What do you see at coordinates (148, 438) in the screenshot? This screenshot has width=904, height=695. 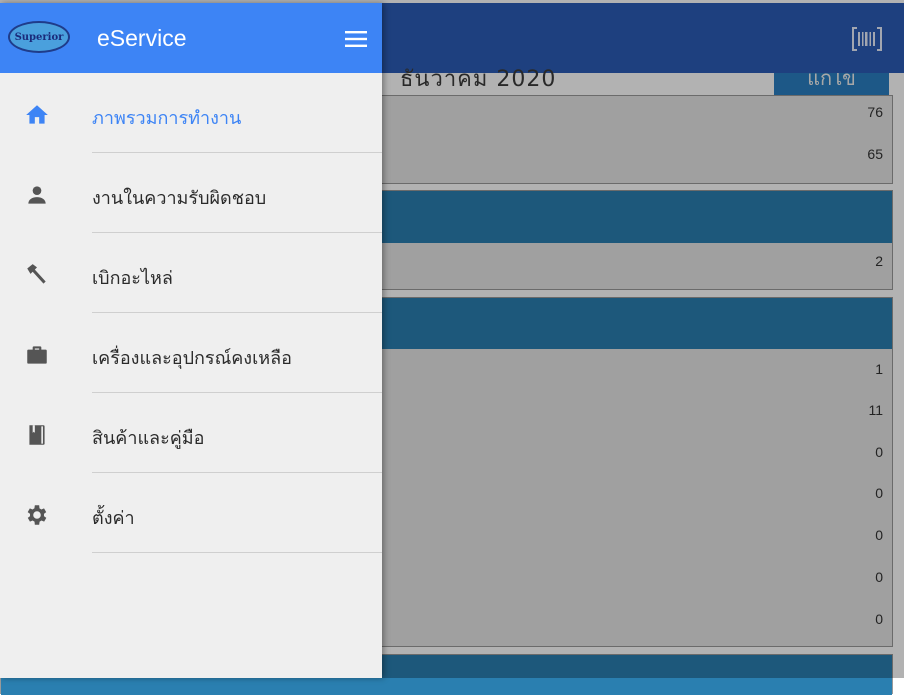 I see `menu-item-label: สินค้าและคู่มือ` at bounding box center [148, 438].